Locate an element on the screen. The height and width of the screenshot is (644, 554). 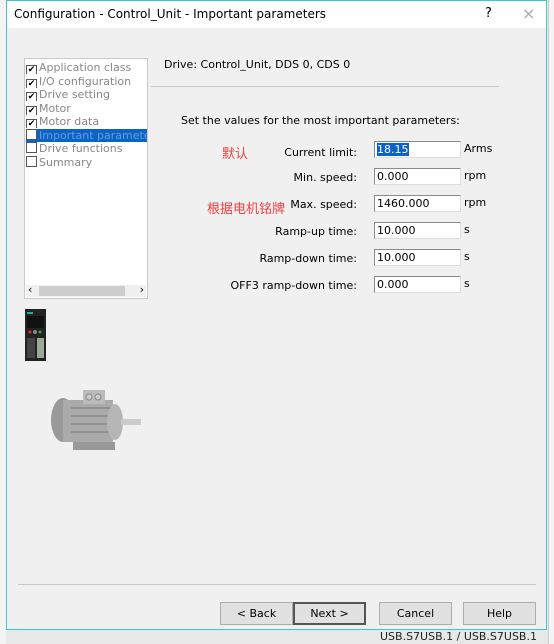
help-button: Help is located at coordinates (499, 613).